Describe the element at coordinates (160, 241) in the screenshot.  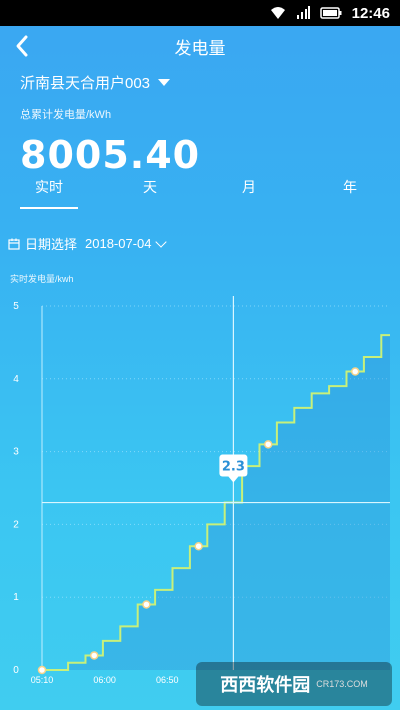
I see `chevron-down-icon` at that location.